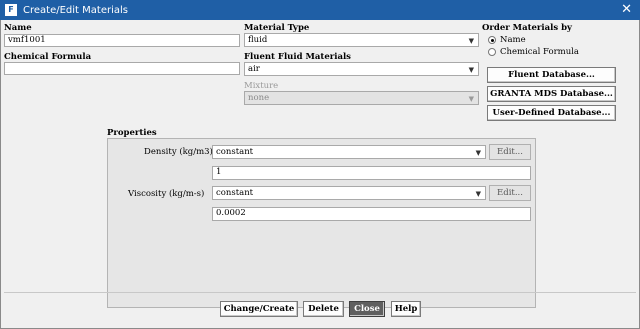 This screenshot has height=329, width=640. I want to click on order-by-name-label: Name, so click(513, 40).